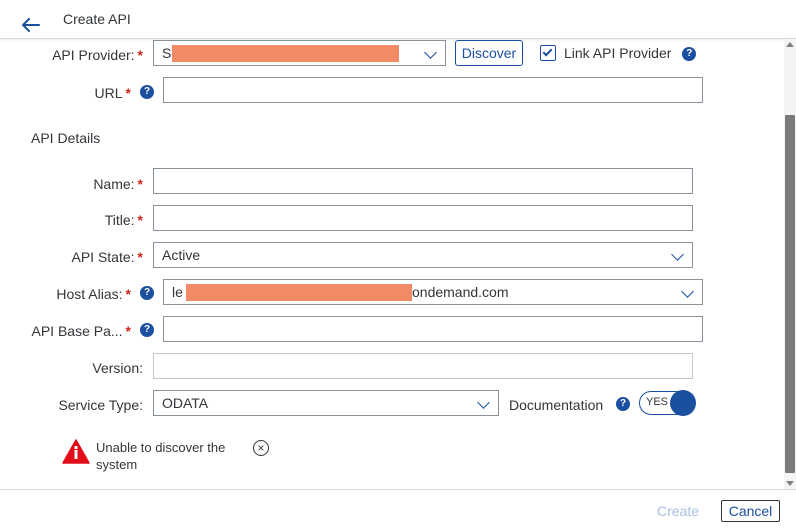 This screenshot has height=530, width=796. I want to click on header-bar: Create API, so click(398, 19).